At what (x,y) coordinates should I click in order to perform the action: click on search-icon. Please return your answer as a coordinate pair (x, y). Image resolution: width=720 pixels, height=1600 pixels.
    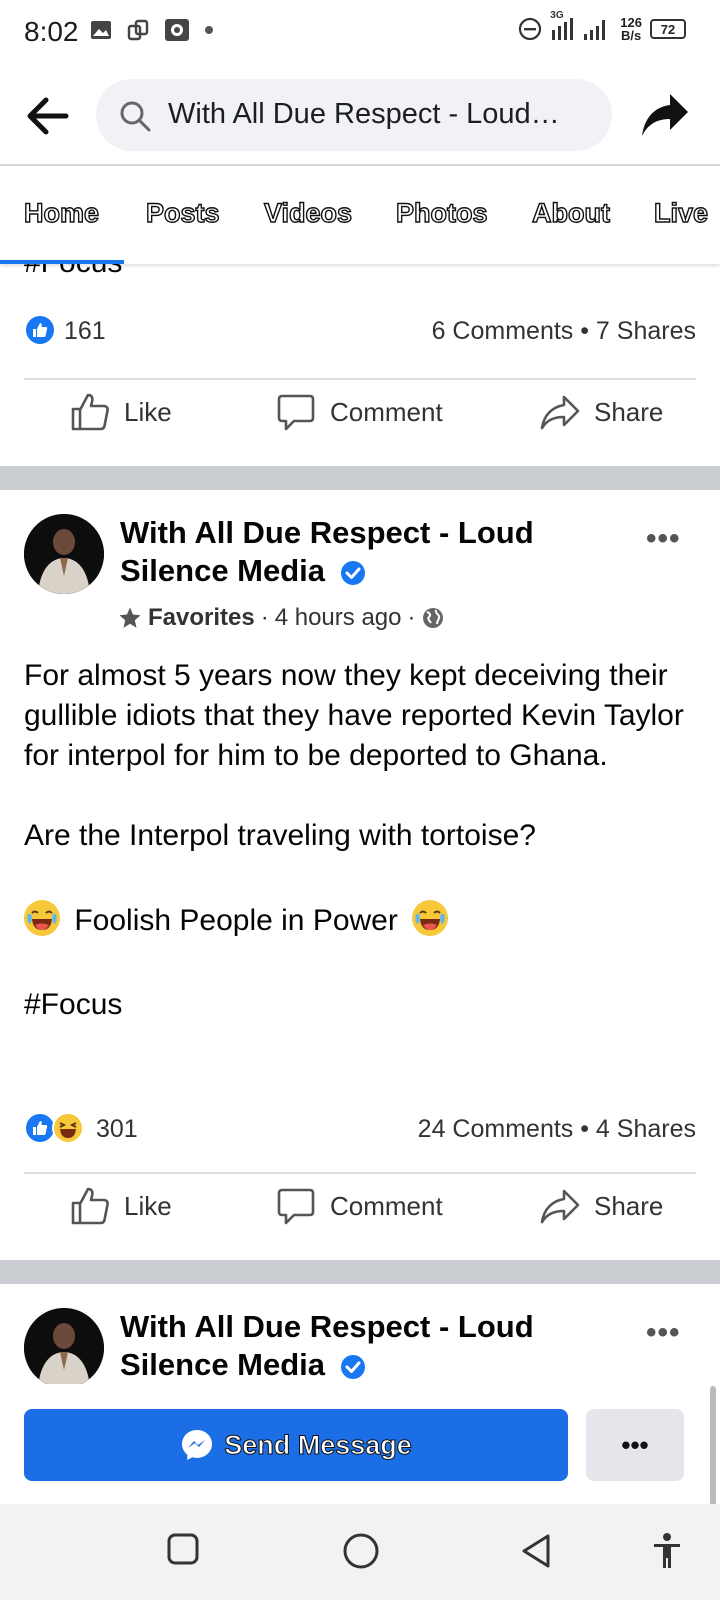
    Looking at the image, I should click on (135, 116).